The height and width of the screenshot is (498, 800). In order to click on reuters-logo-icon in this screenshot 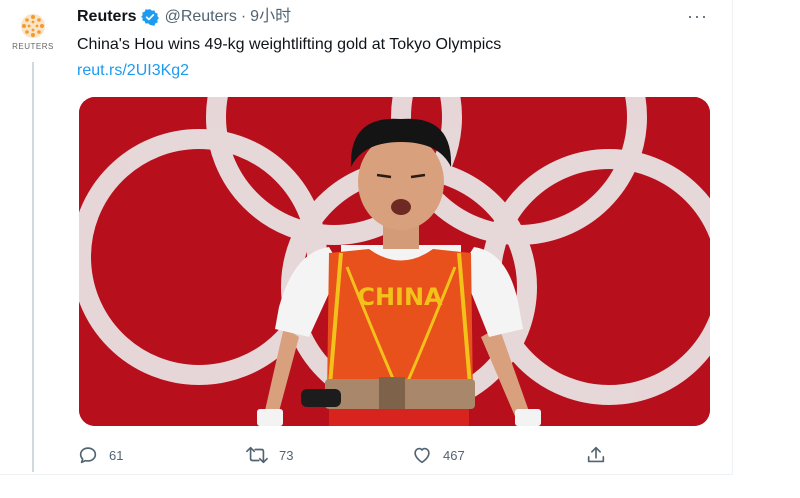, I will do `click(33, 25)`.